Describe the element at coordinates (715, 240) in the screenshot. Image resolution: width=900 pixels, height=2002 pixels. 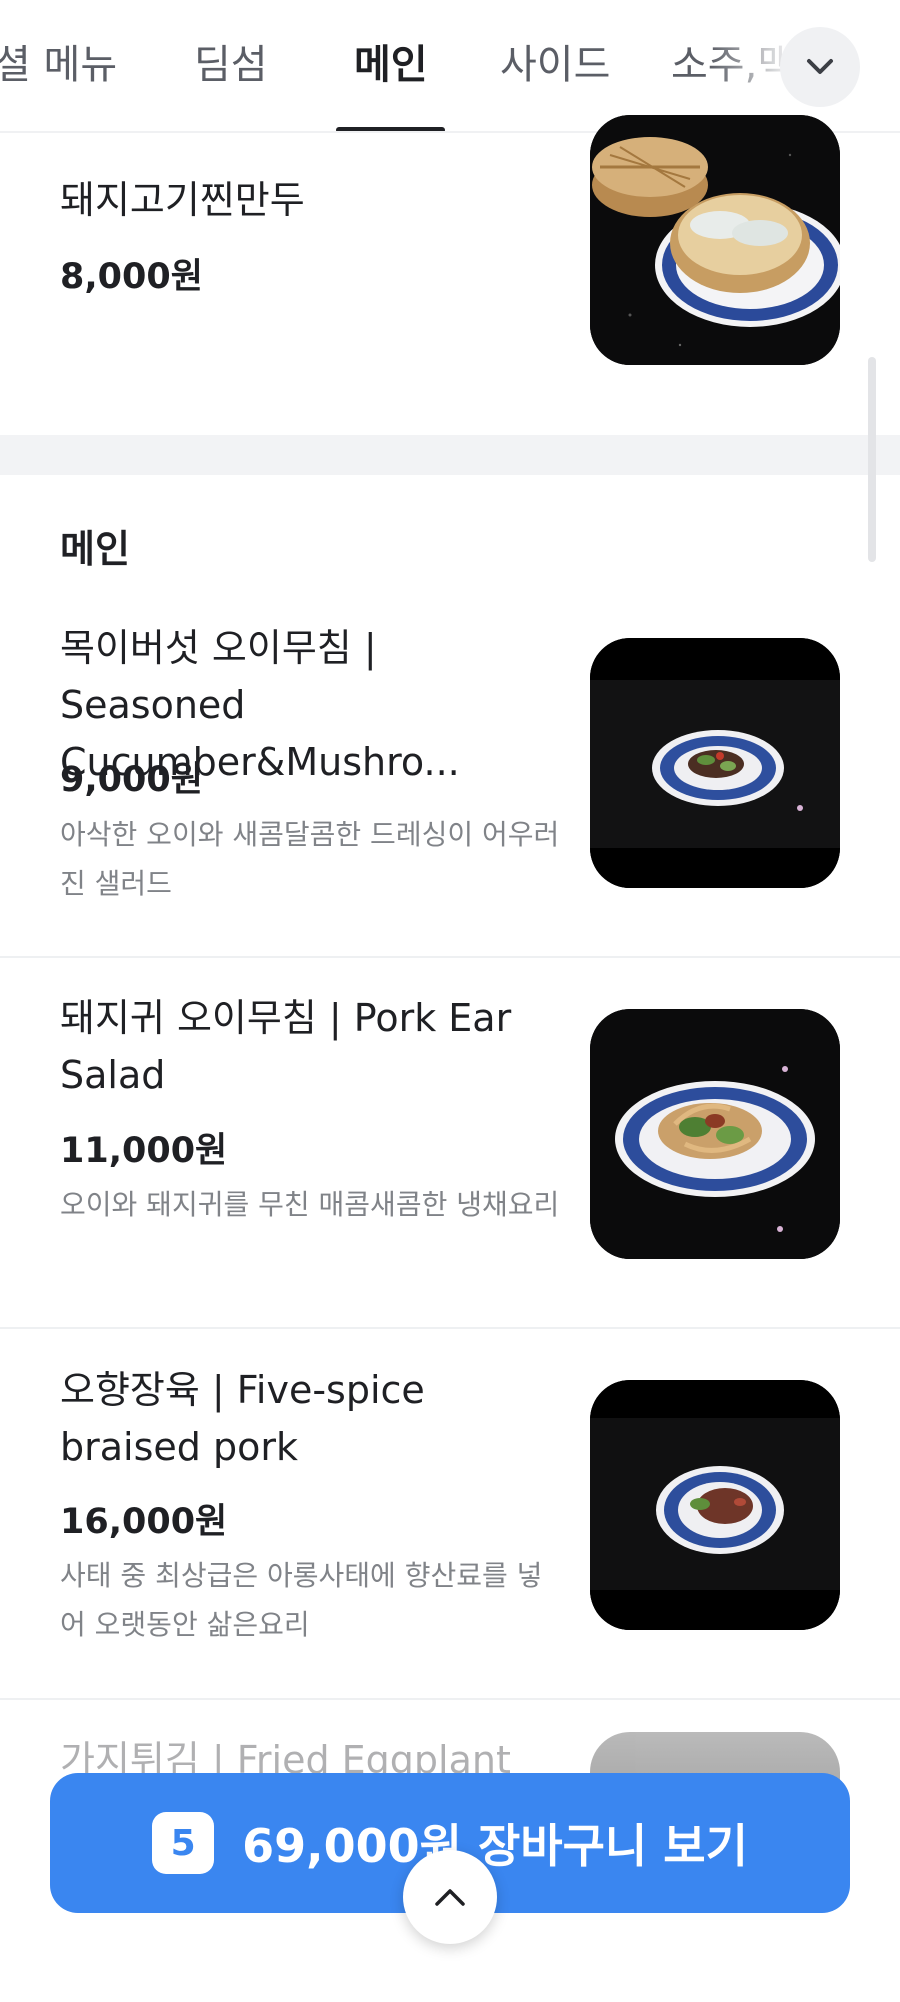
I see `dumpling-image` at that location.